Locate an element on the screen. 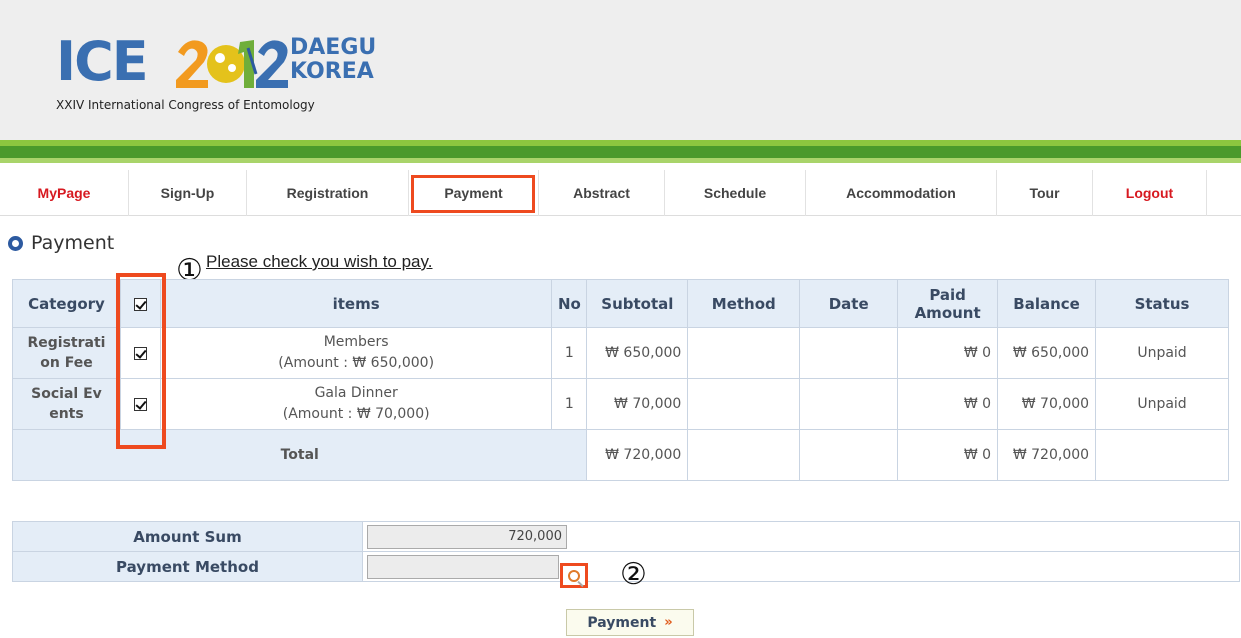 The width and height of the screenshot is (1241, 638). row-category: Registrati on Fee is located at coordinates (66, 353).